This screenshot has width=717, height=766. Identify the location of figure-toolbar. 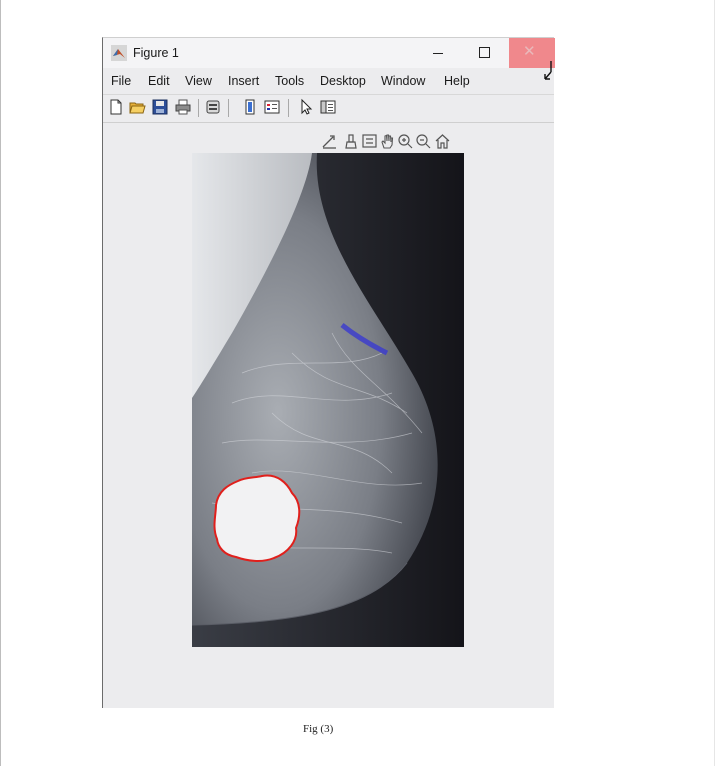
(328, 108).